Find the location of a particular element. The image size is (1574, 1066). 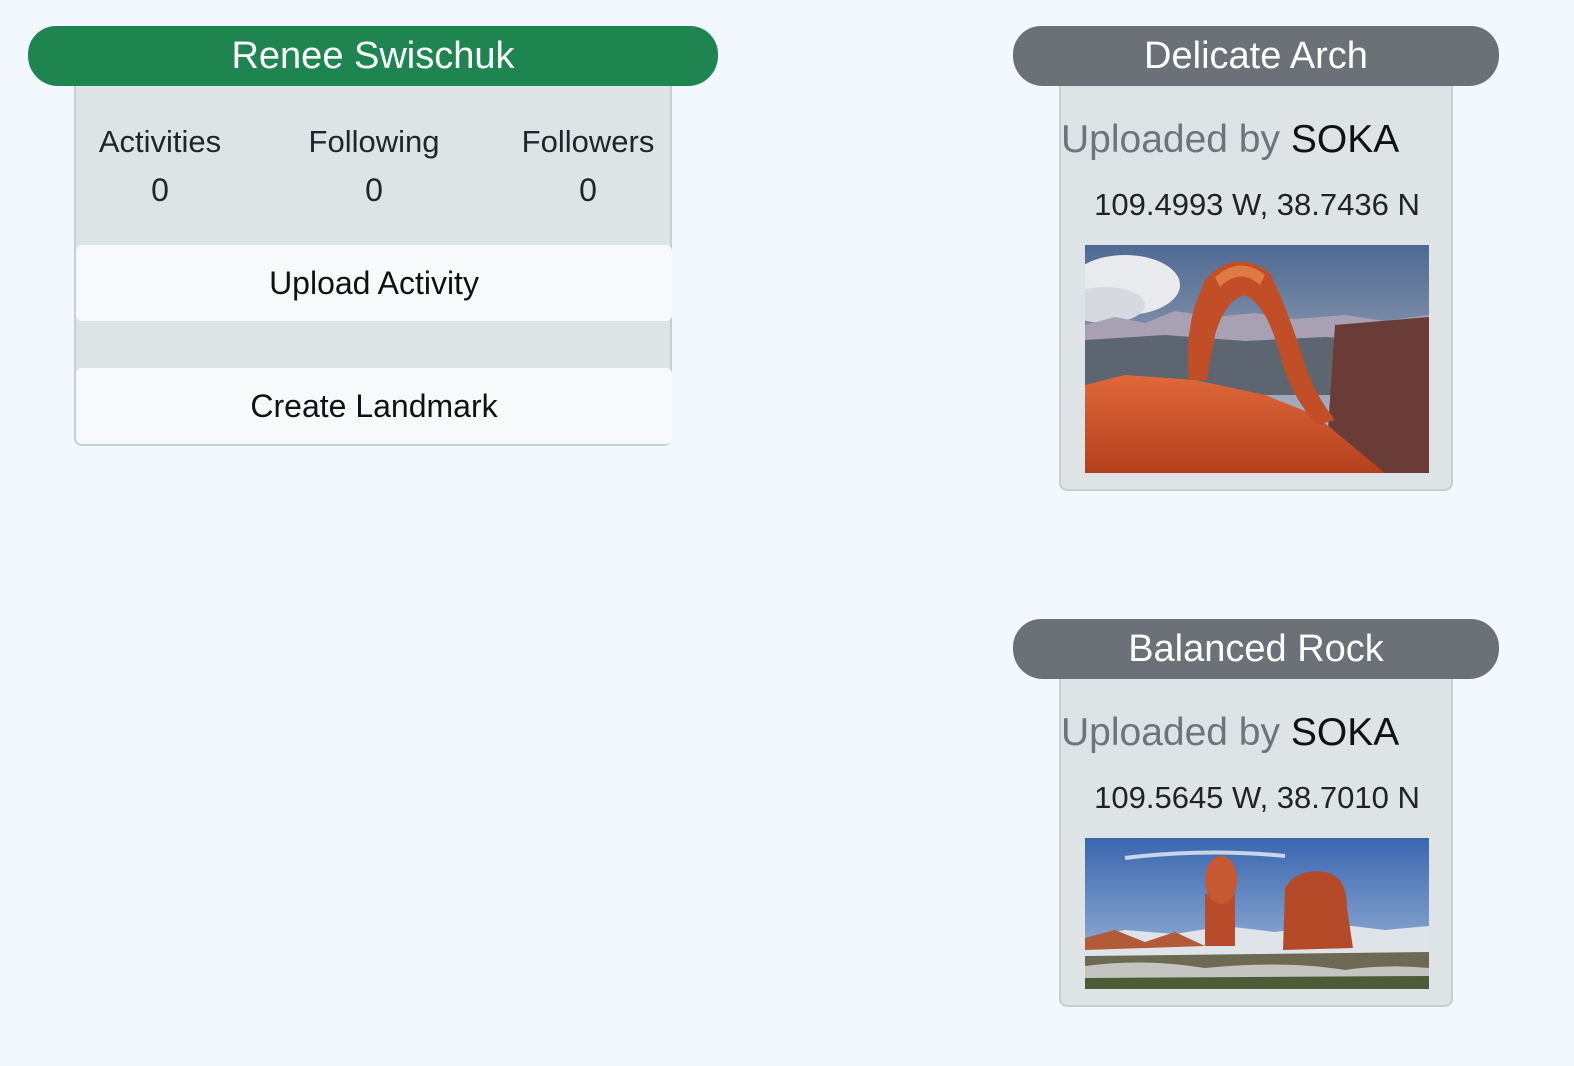

stat-label: Activities is located at coordinates (160, 141).